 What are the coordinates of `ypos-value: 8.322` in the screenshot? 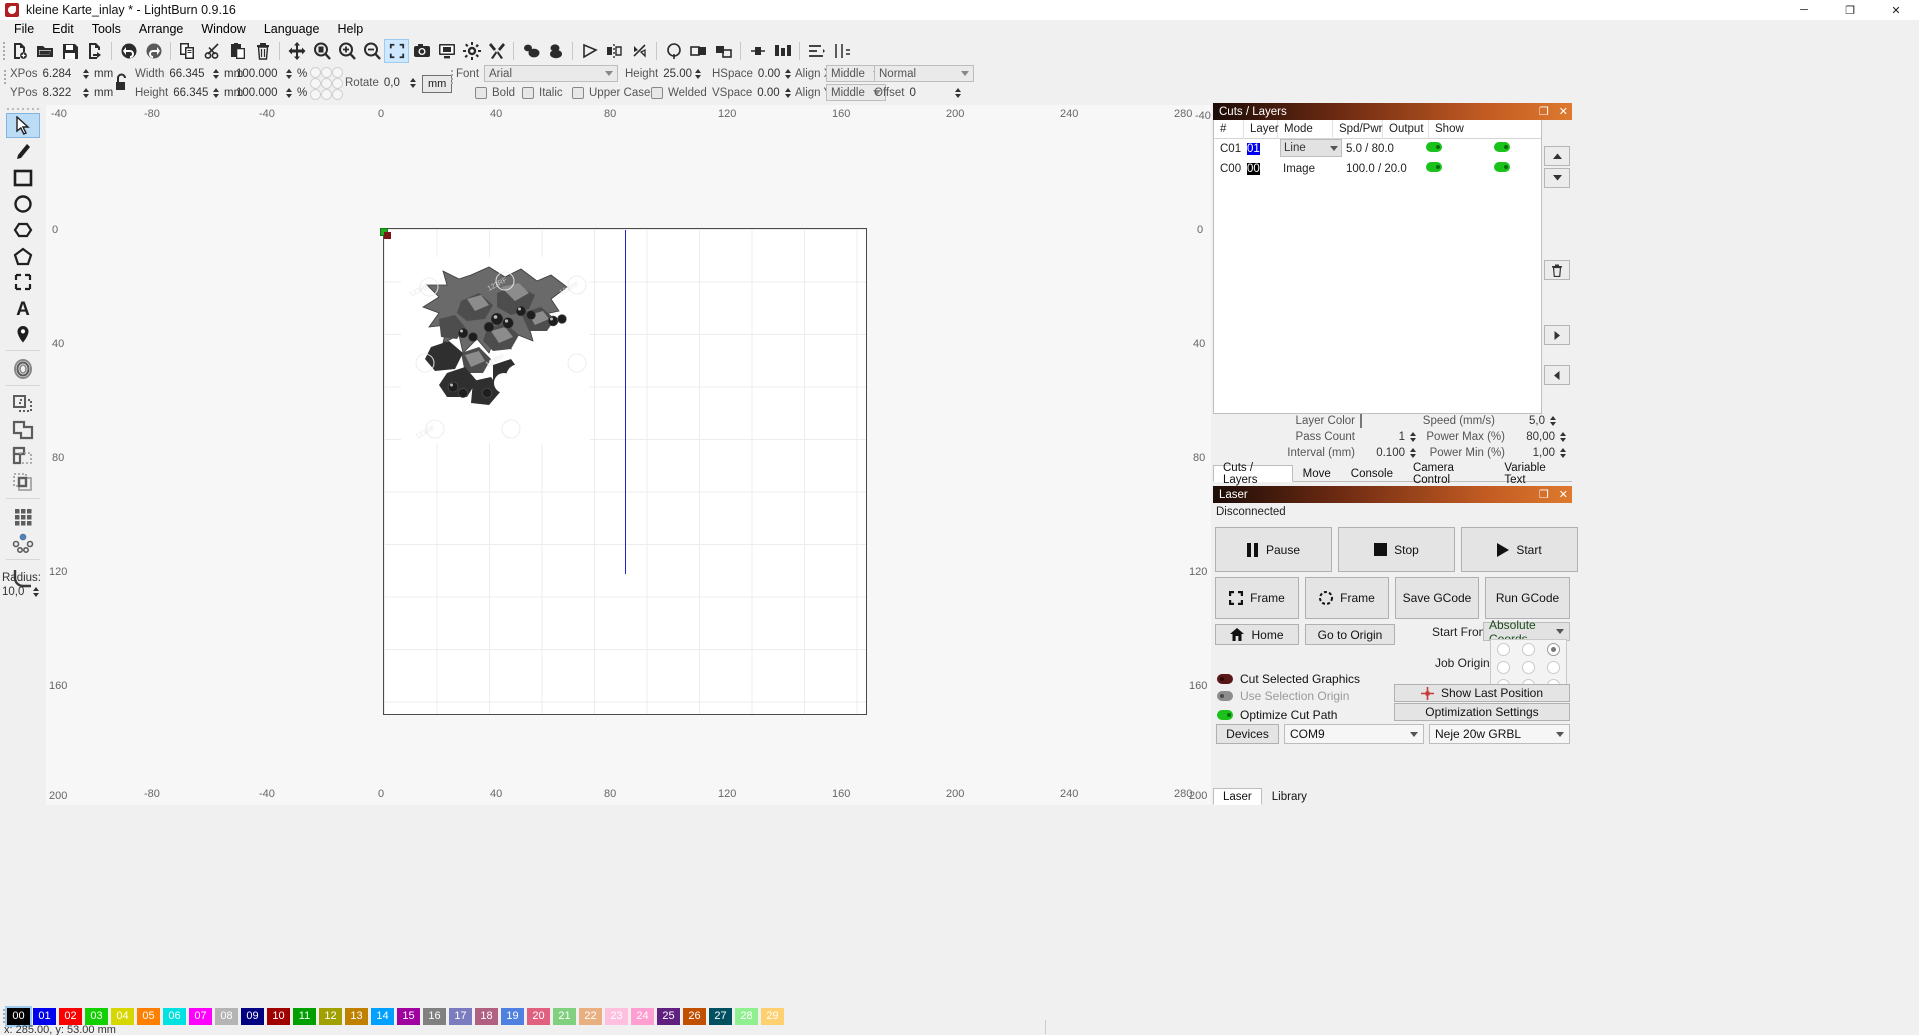 It's located at (57, 93).